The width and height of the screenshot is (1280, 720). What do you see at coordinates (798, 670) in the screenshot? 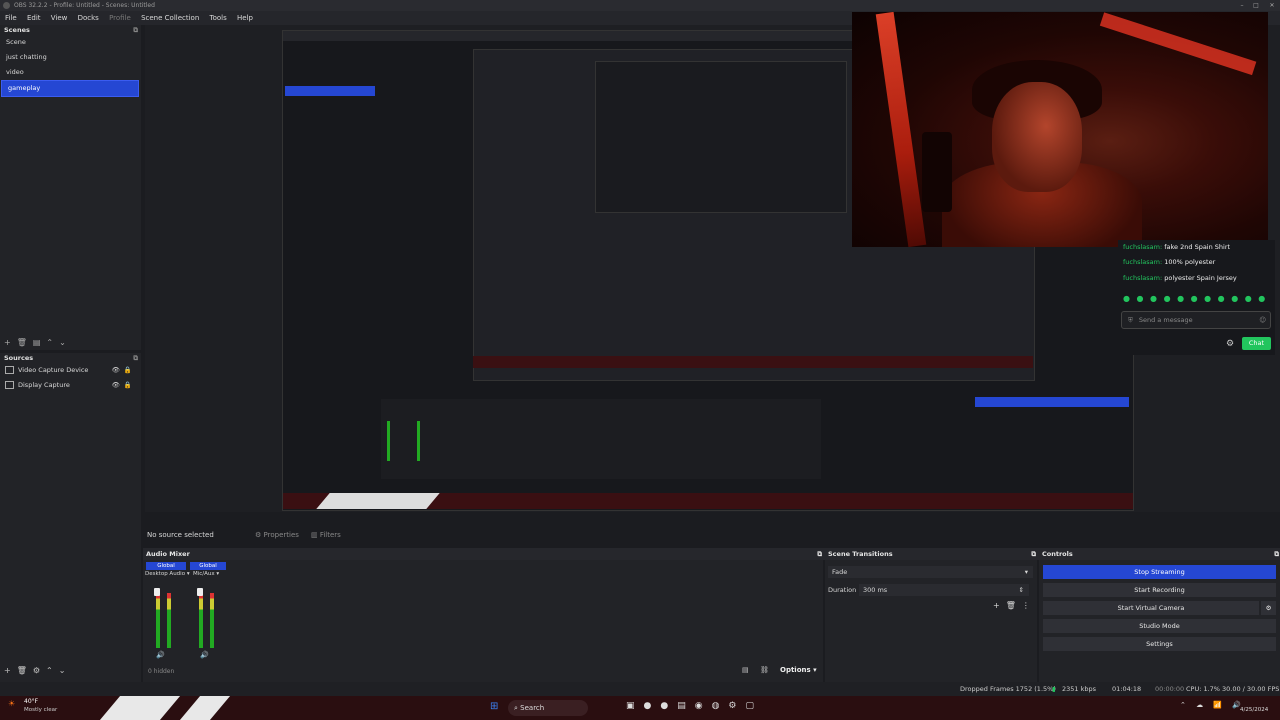
I see `options-dropdown: Options ▾` at bounding box center [798, 670].